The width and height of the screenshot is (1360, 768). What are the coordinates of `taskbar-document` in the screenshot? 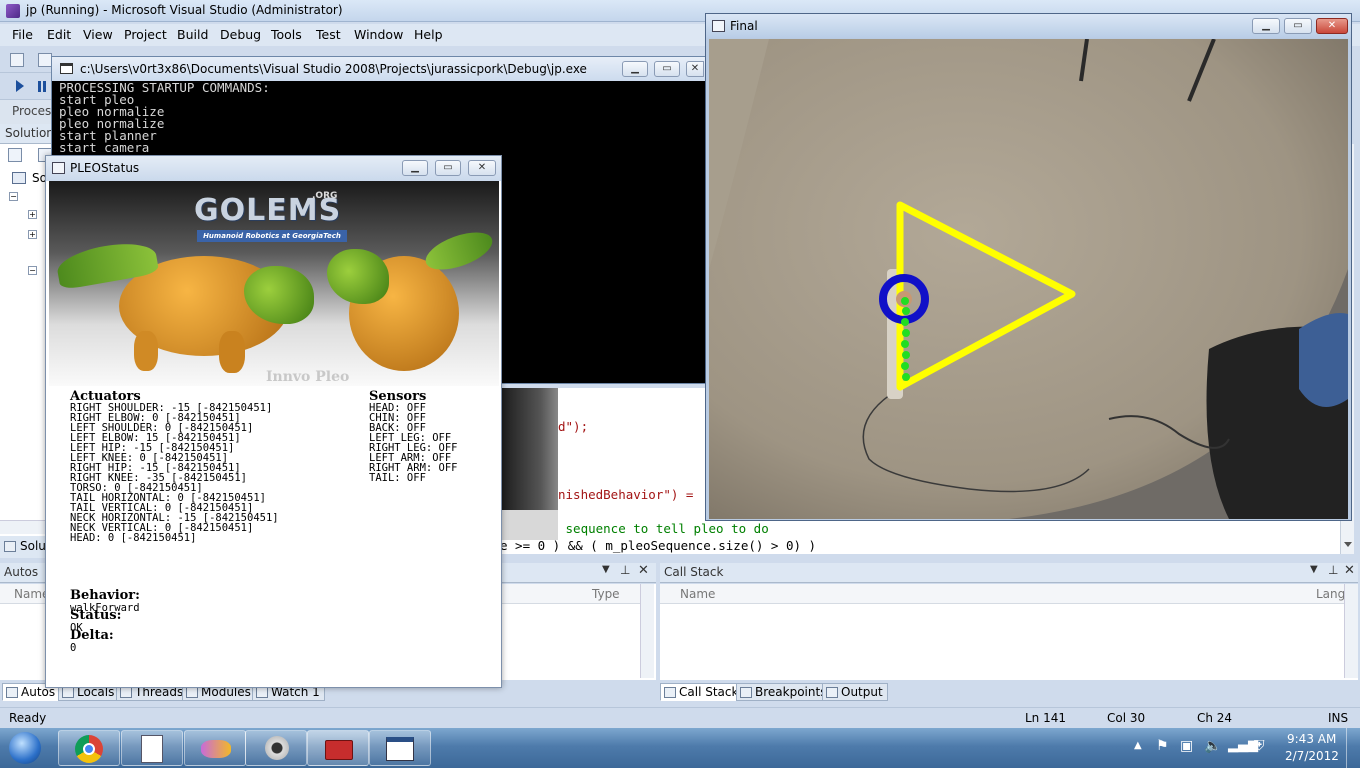 It's located at (152, 748).